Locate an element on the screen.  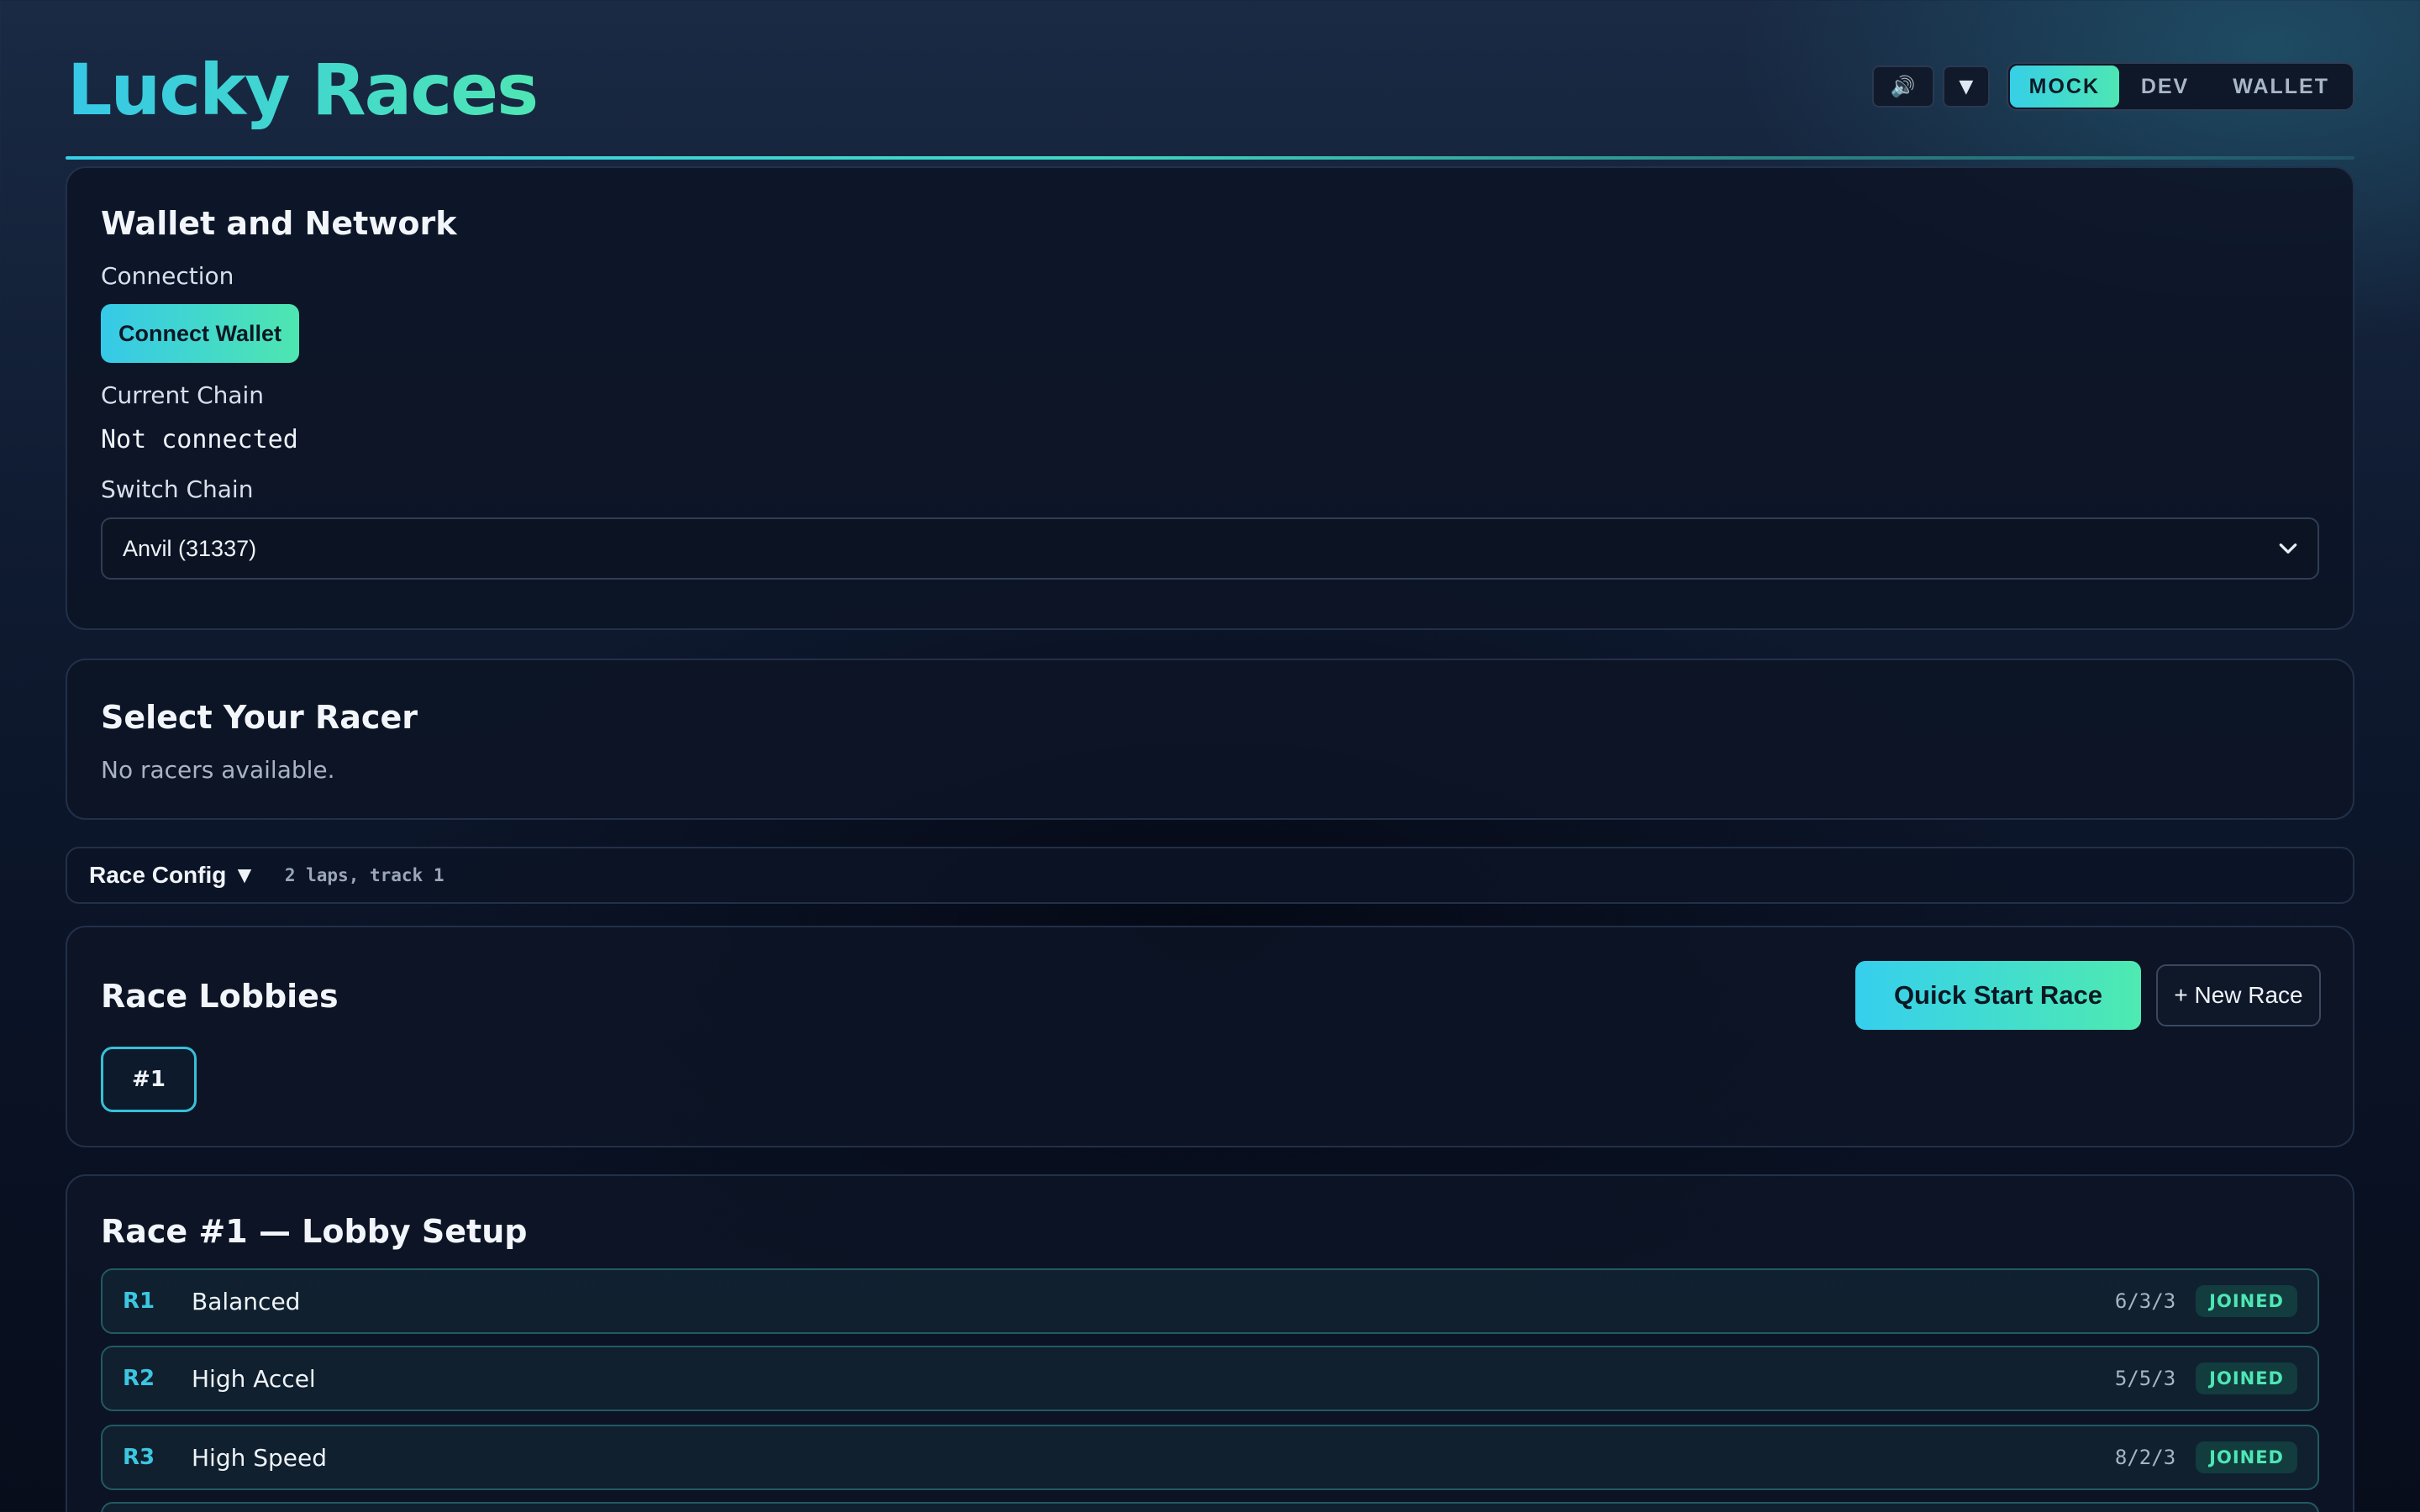
racer-row: R3 High Speed 8/2/3 JOINED is located at coordinates (1210, 1457).